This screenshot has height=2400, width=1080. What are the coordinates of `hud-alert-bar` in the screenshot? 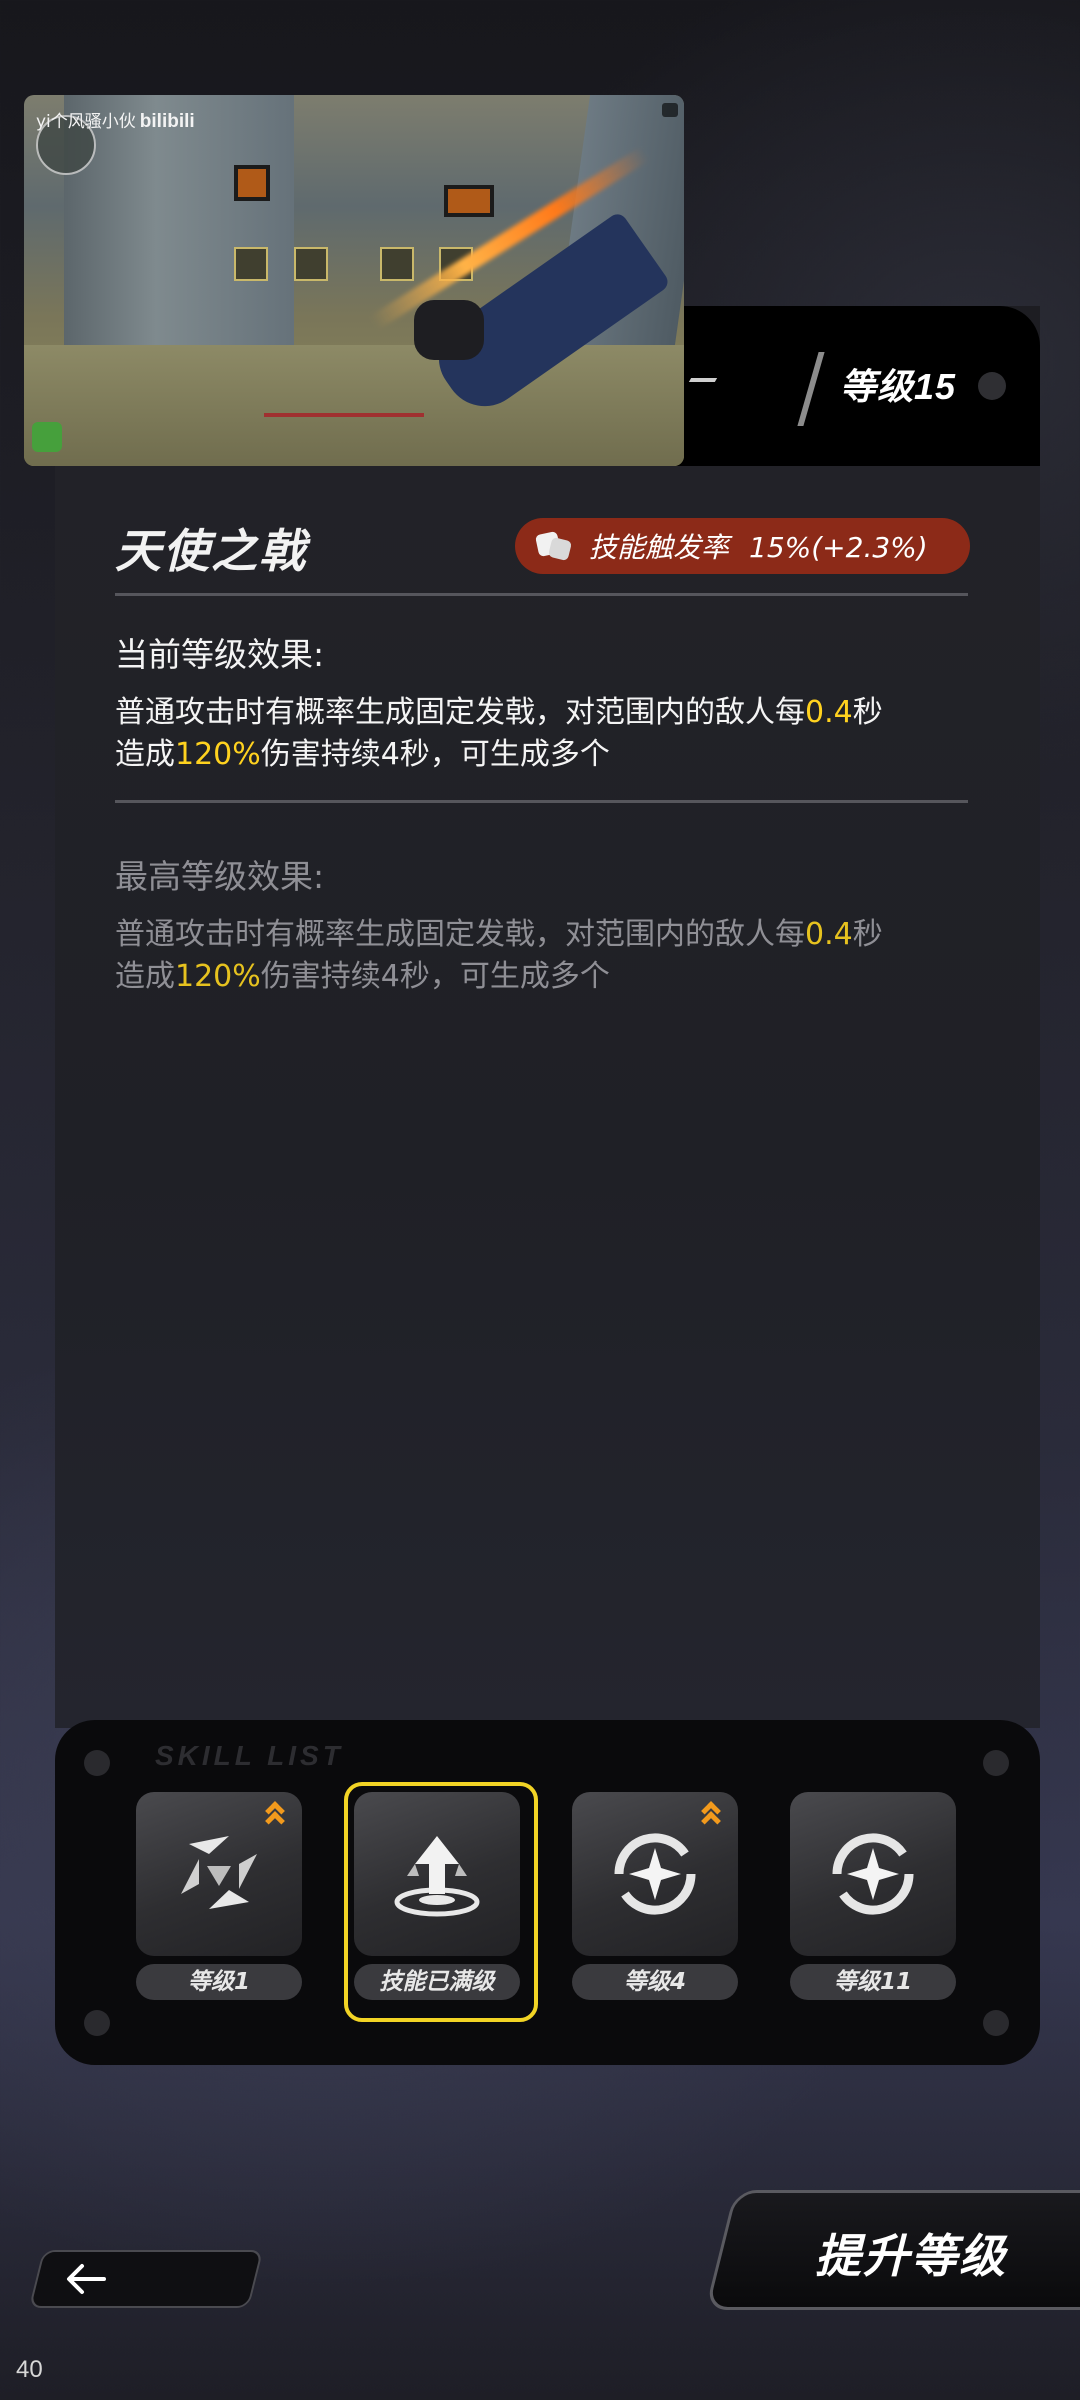 It's located at (344, 415).